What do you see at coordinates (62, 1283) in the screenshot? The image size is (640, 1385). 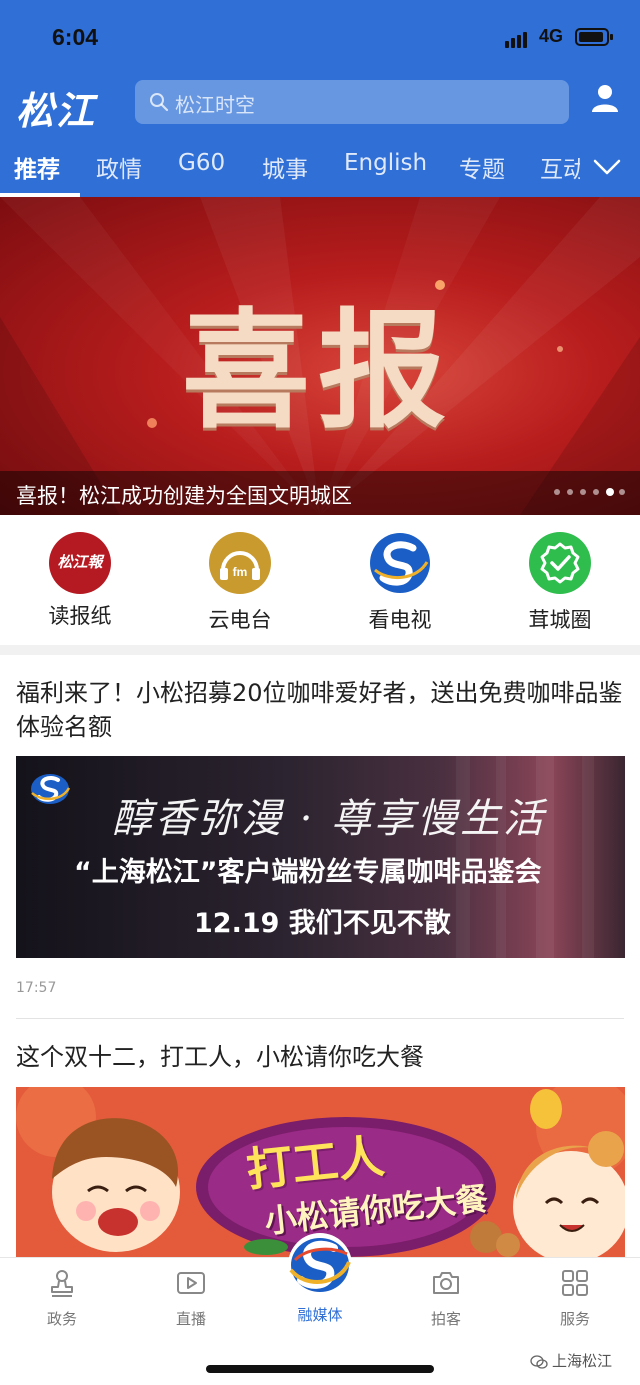 I see `stamp-icon` at bounding box center [62, 1283].